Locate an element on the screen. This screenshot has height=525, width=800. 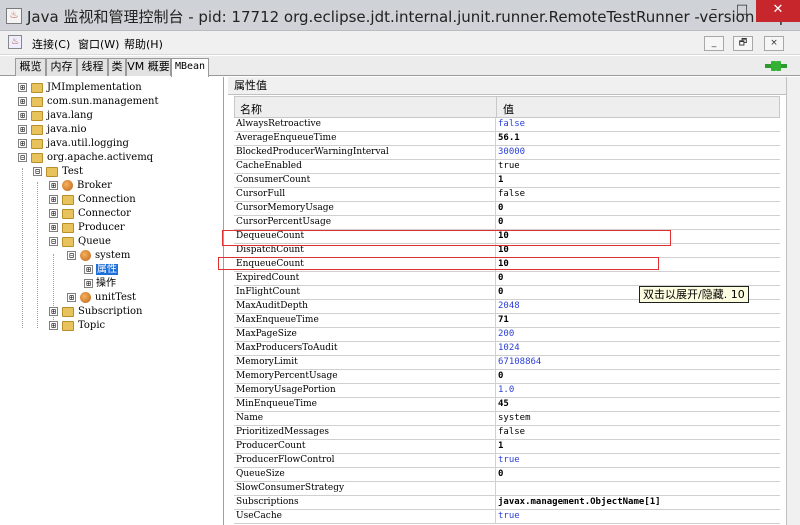
tree-node-system: ⊟ system is located at coordinates (98, 256).